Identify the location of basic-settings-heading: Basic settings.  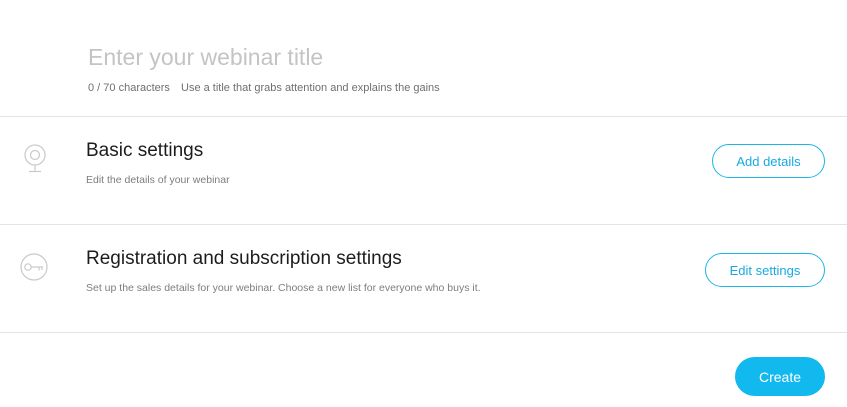
(145, 150).